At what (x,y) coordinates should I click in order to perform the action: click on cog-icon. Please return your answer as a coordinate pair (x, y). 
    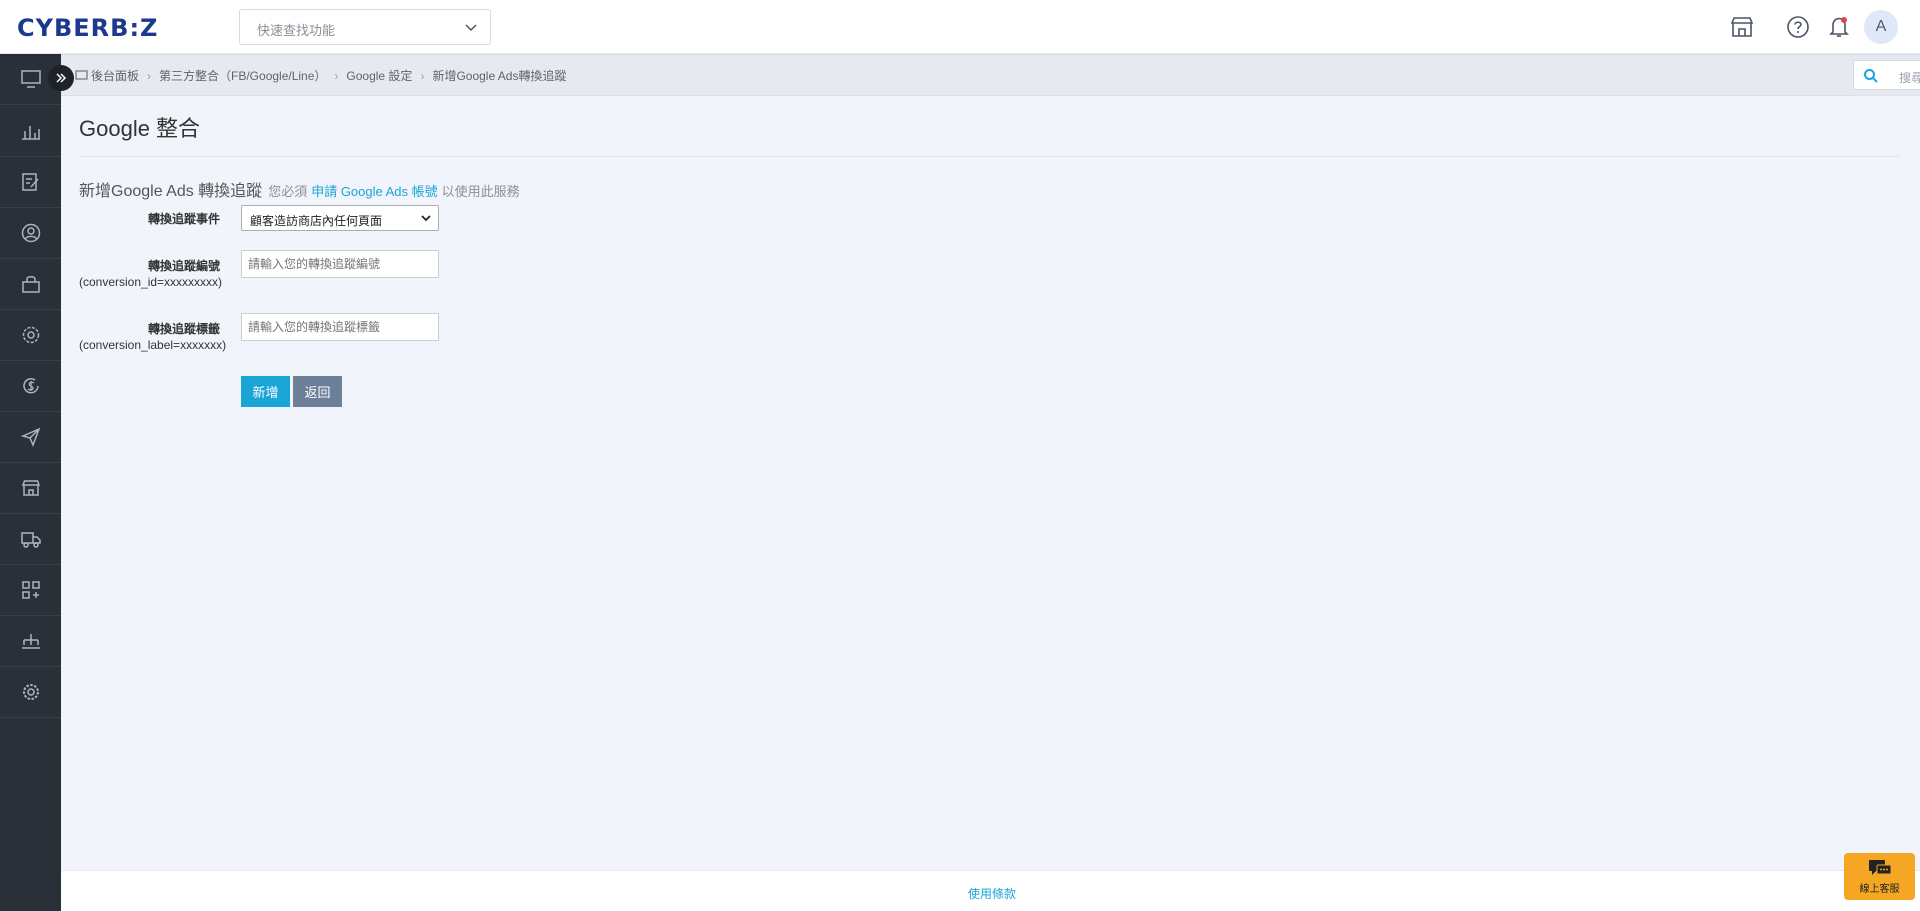
    Looking at the image, I should click on (30, 335).